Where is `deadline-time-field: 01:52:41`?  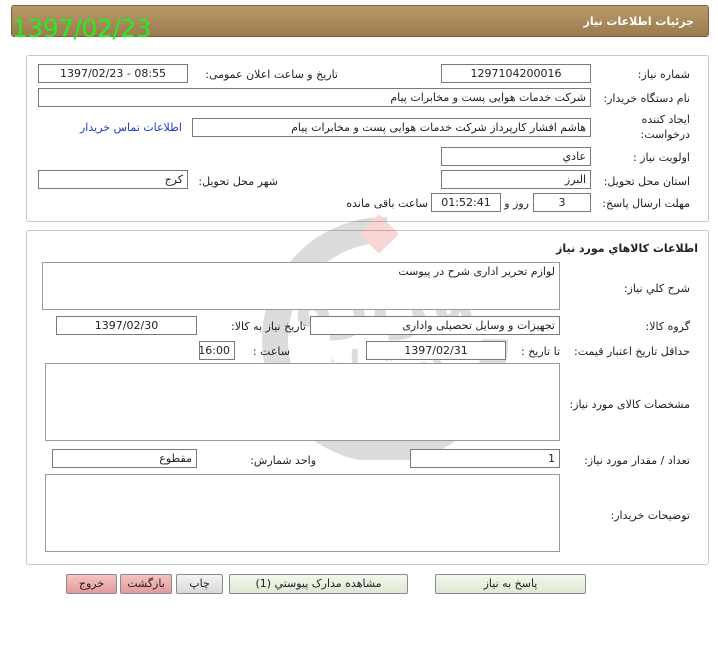 deadline-time-field: 01:52:41 is located at coordinates (466, 202).